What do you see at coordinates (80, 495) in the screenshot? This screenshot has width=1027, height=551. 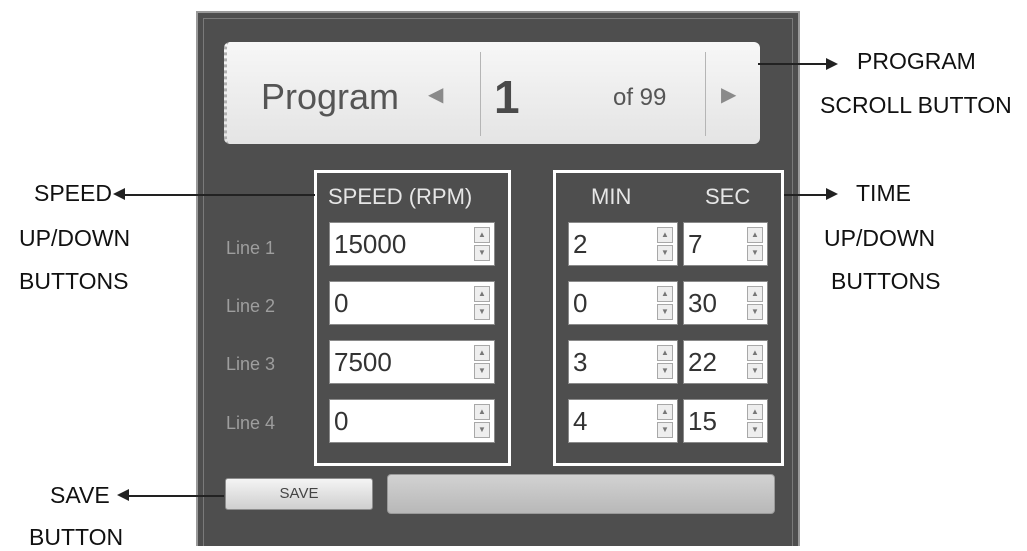 I see `save-annotation-line1: SAVE` at bounding box center [80, 495].